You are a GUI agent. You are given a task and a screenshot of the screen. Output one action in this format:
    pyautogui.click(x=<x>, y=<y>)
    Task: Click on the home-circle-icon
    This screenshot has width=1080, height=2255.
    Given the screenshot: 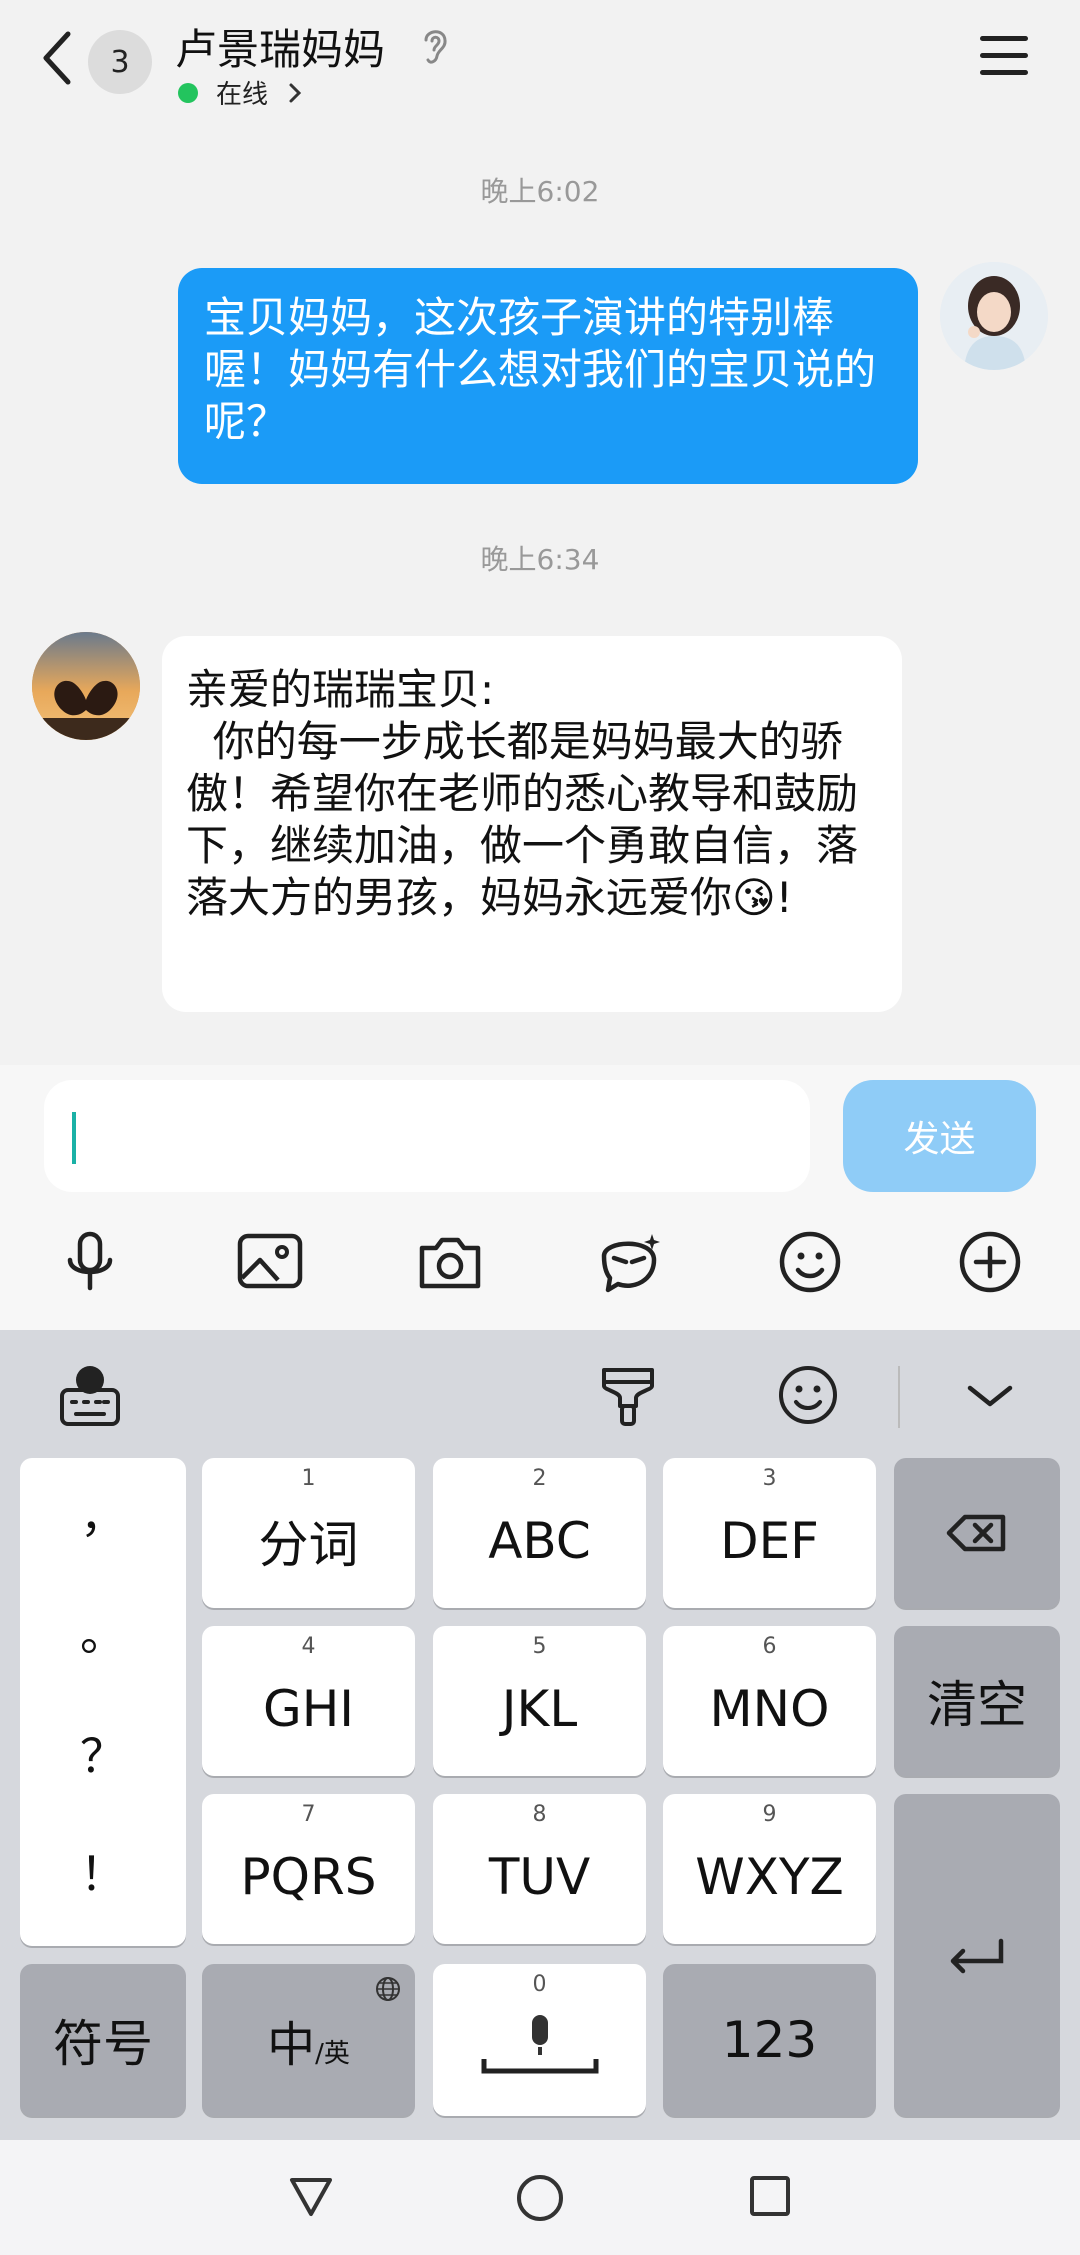 What is the action you would take?
    pyautogui.click(x=540, y=2198)
    